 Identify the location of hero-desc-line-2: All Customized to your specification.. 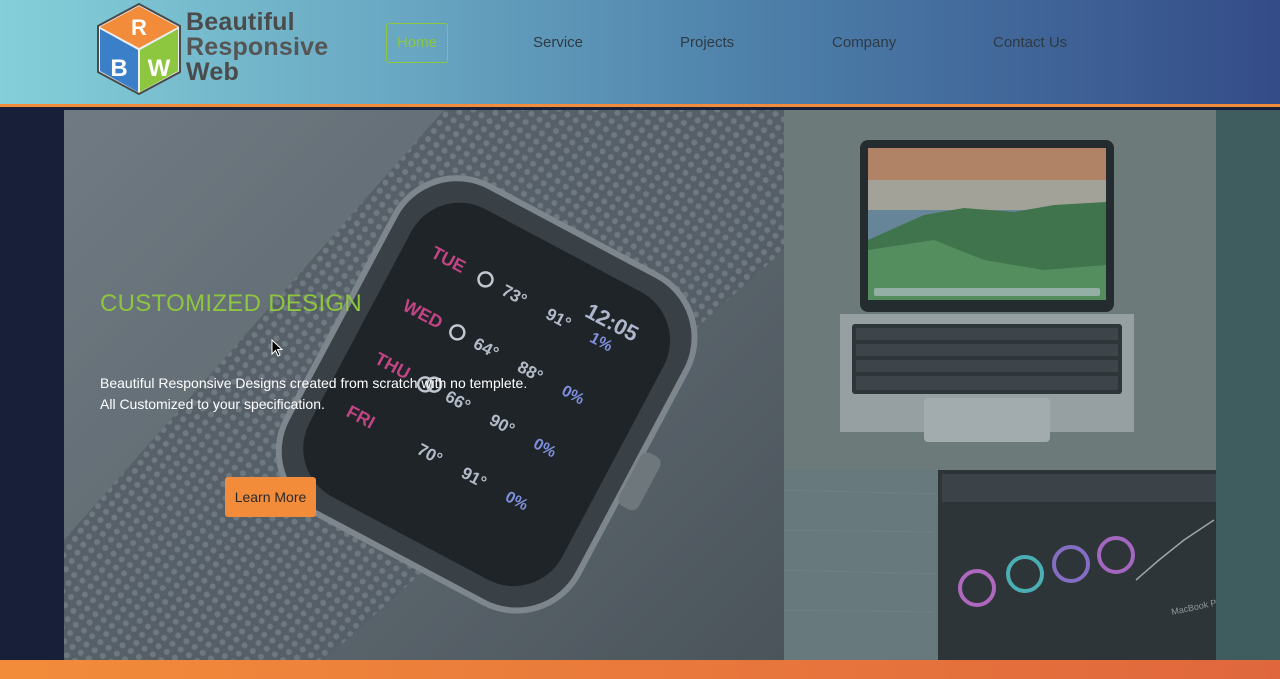
(212, 404).